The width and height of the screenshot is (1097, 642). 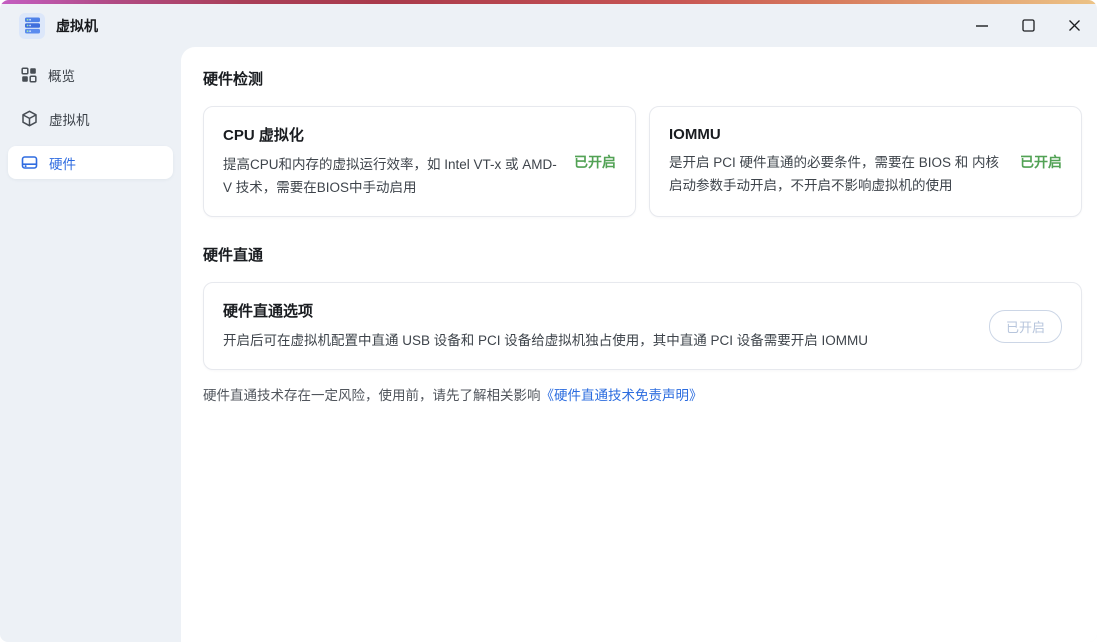 I want to click on maximize-icon, so click(x=1028, y=25).